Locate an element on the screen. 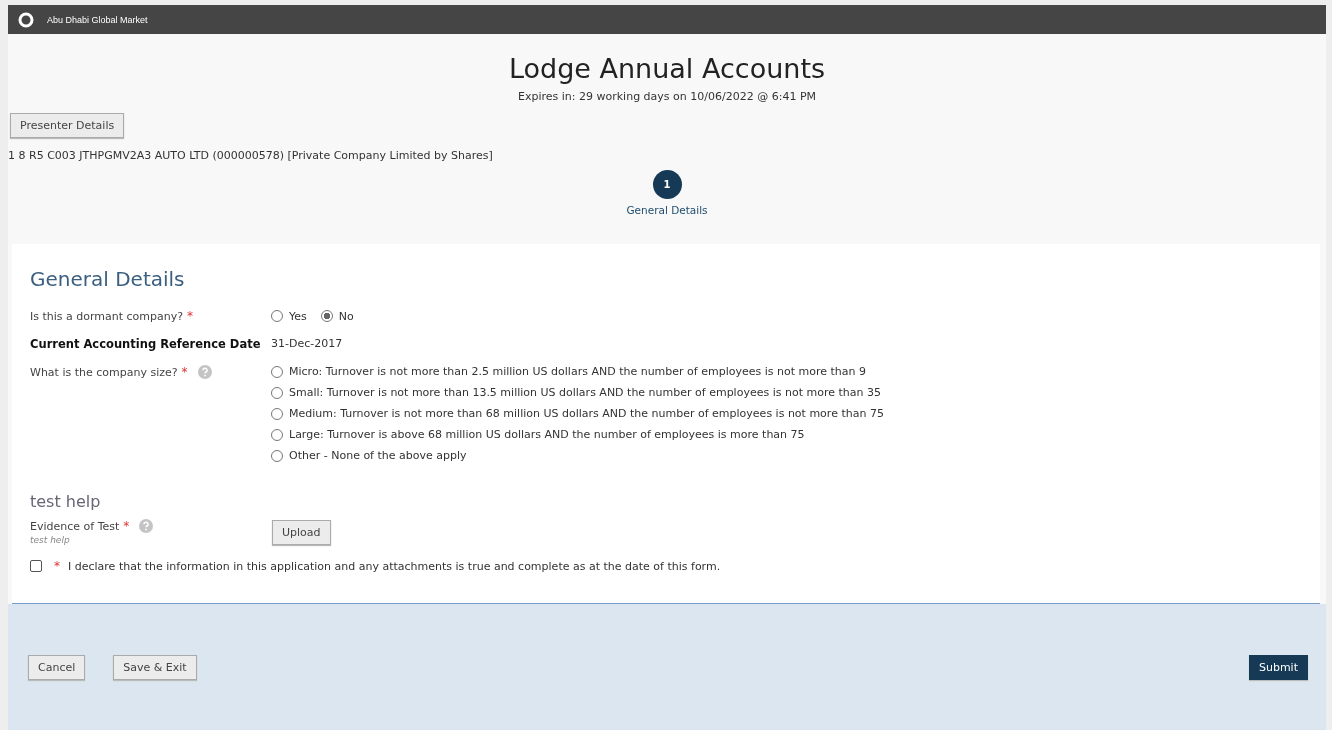 Image resolution: width=1332 pixels, height=730 pixels. step-circle: 1 is located at coordinates (667, 184).